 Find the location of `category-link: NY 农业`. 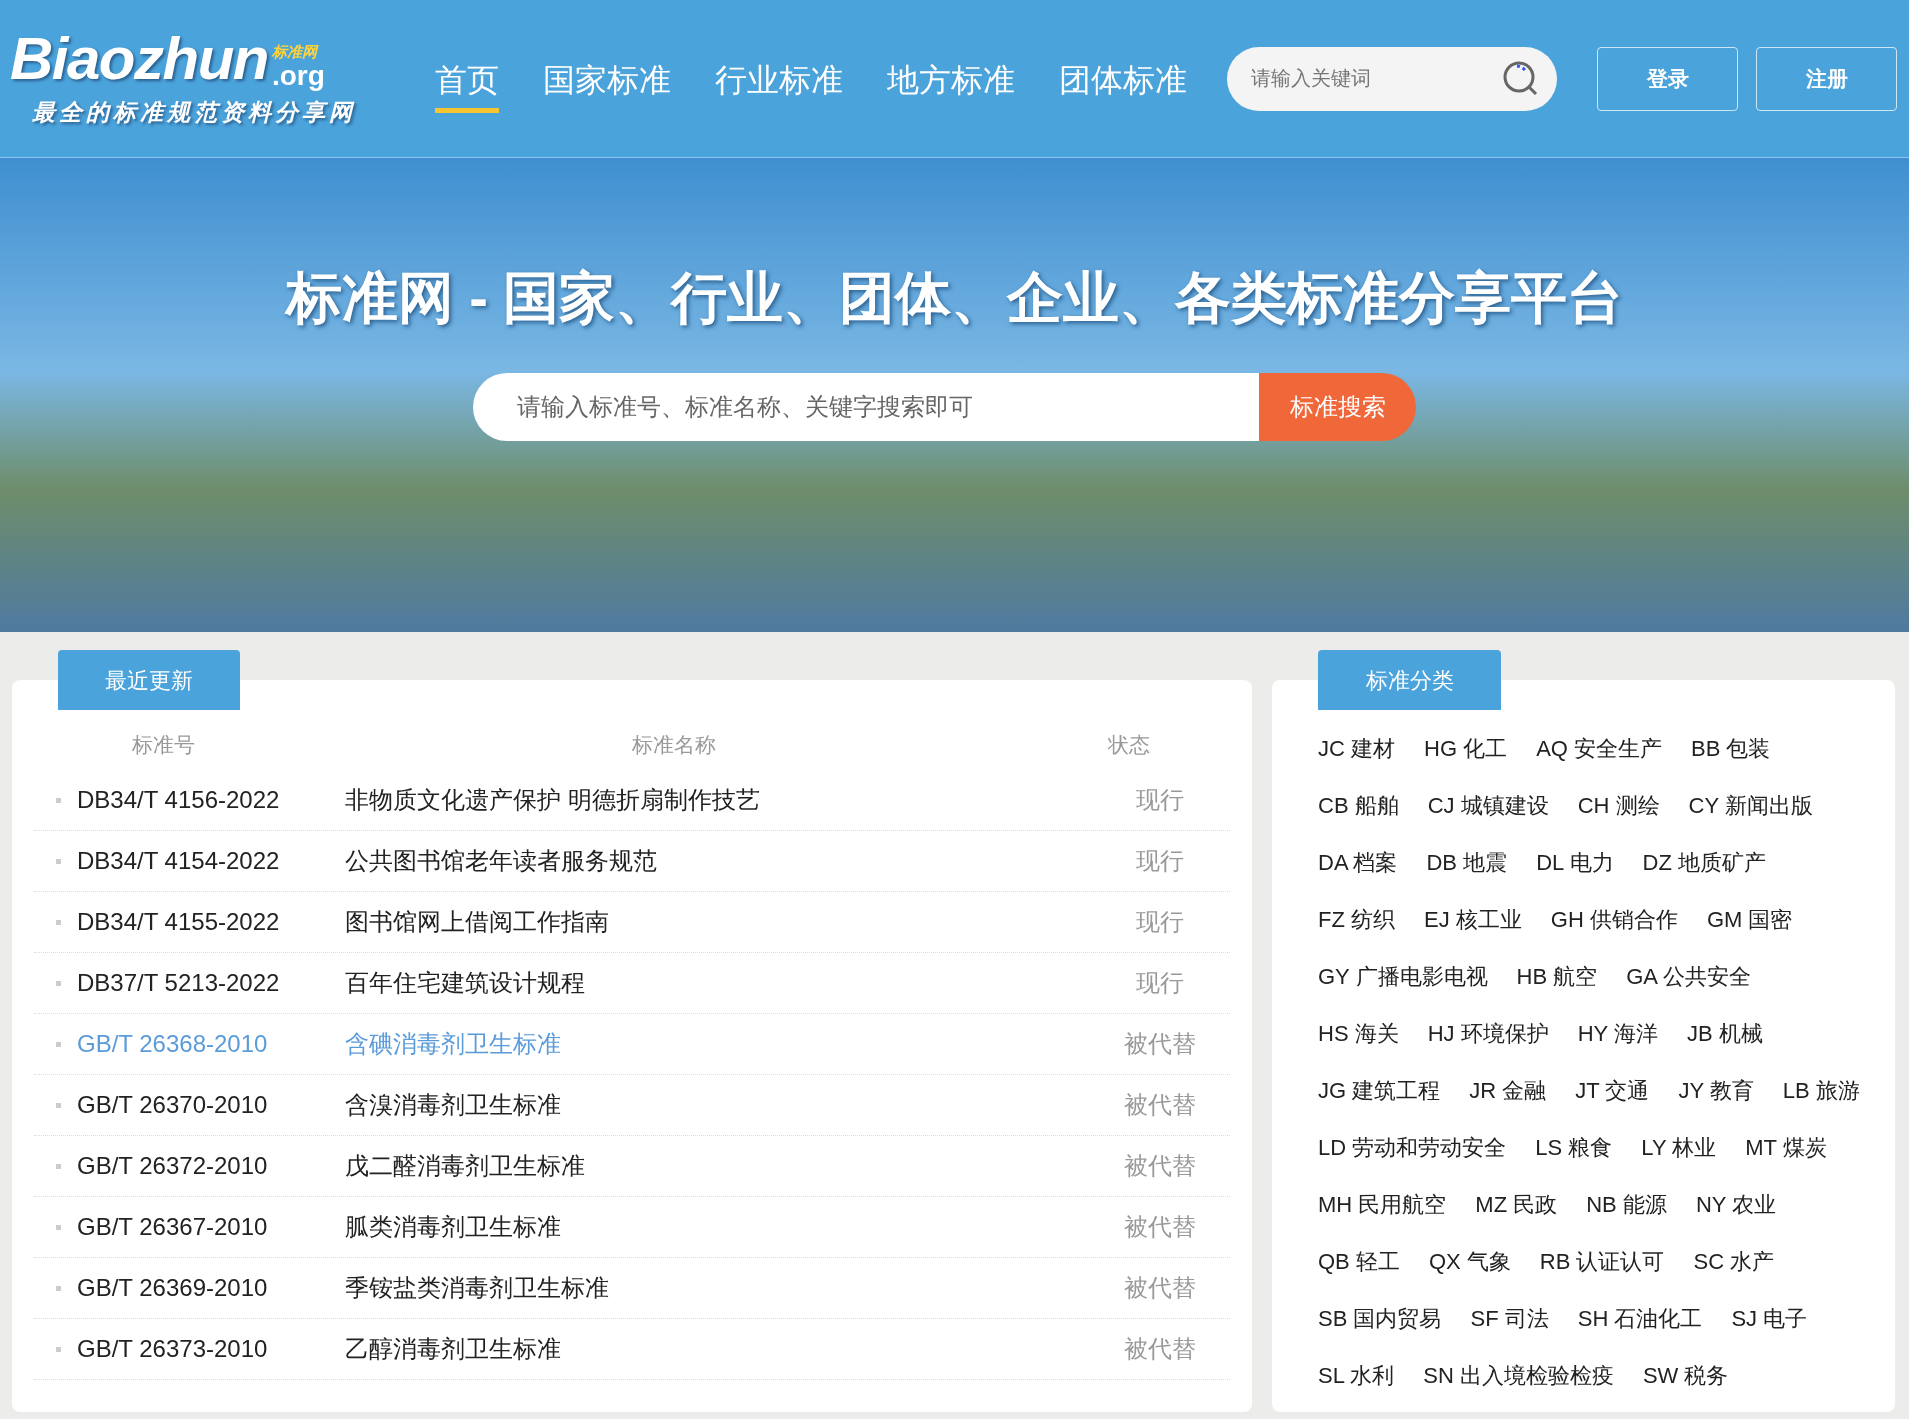

category-link: NY 农业 is located at coordinates (1736, 1204).